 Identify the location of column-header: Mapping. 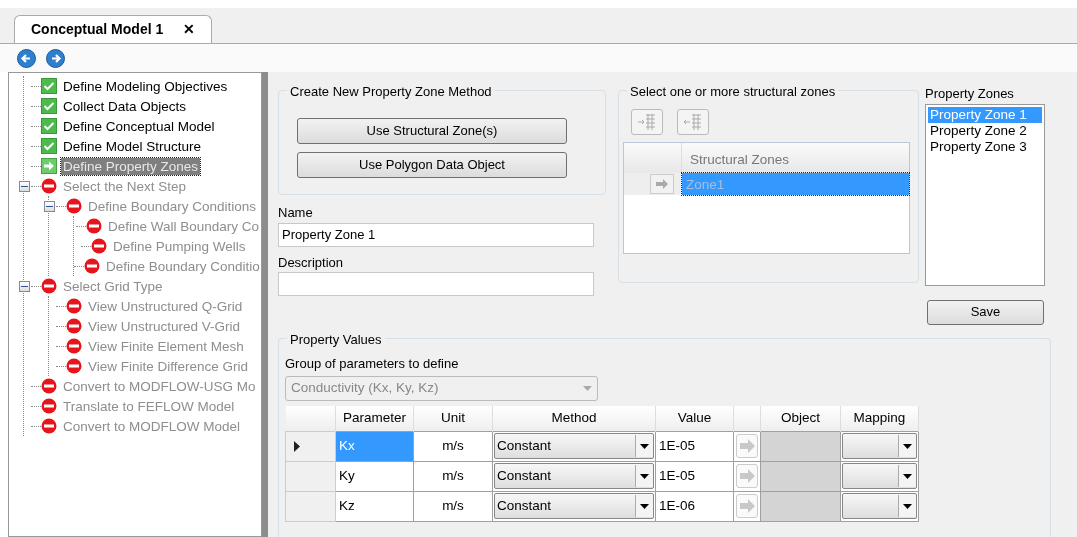
(879, 418).